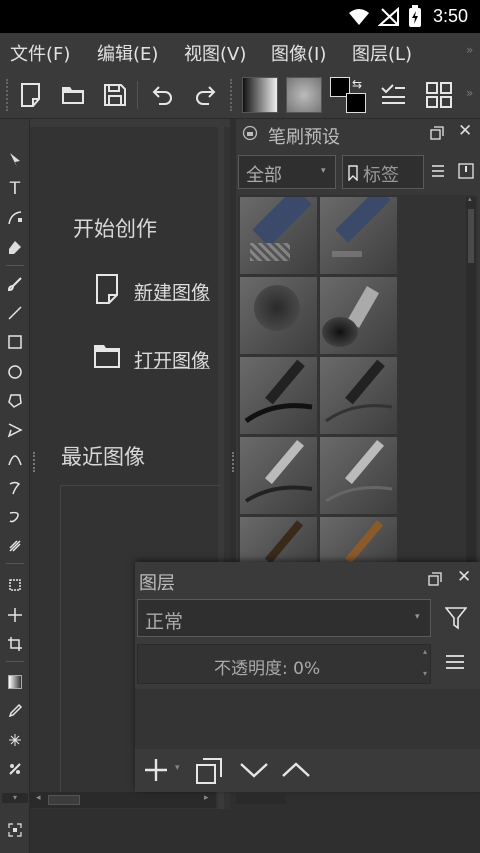 The width and height of the screenshot is (480, 853). Describe the element at coordinates (15, 615) in the screenshot. I see `move-tool` at that location.